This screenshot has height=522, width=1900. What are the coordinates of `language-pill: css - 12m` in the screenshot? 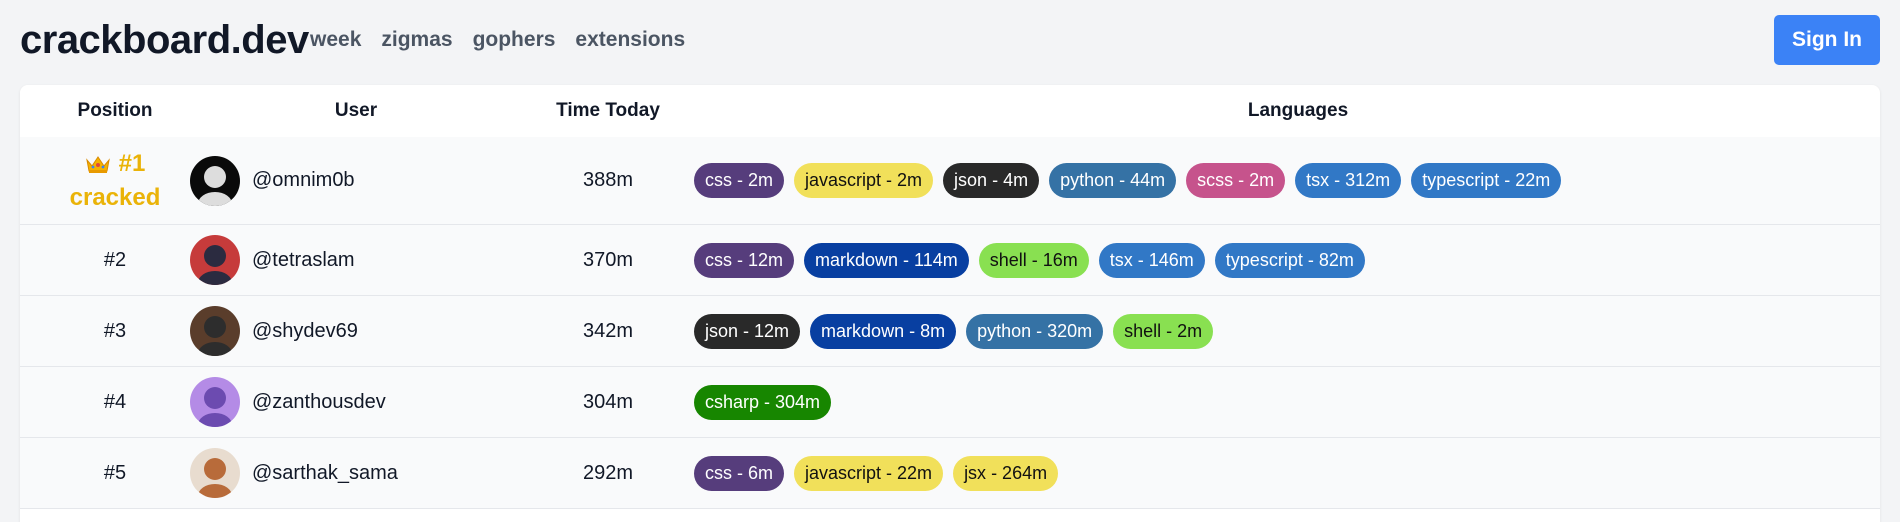 It's located at (744, 260).